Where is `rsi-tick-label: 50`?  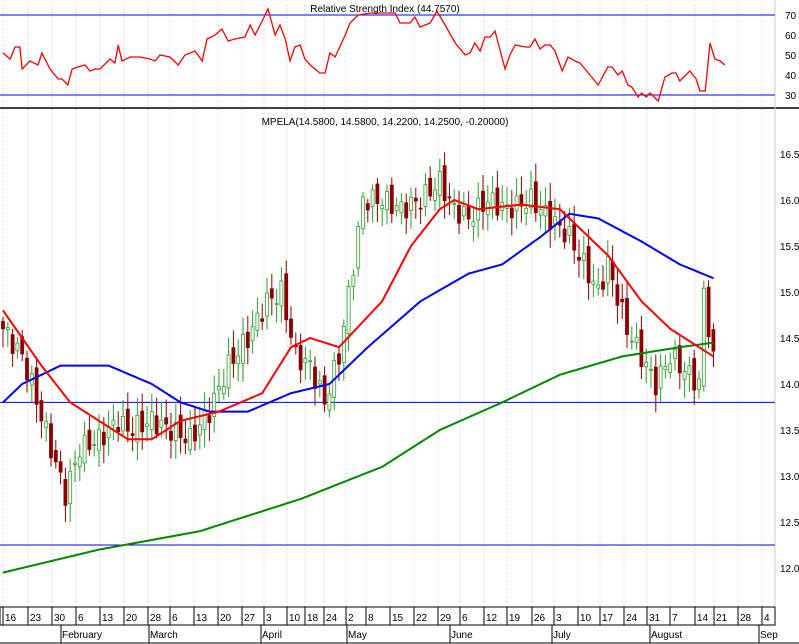
rsi-tick-label: 50 is located at coordinates (791, 56).